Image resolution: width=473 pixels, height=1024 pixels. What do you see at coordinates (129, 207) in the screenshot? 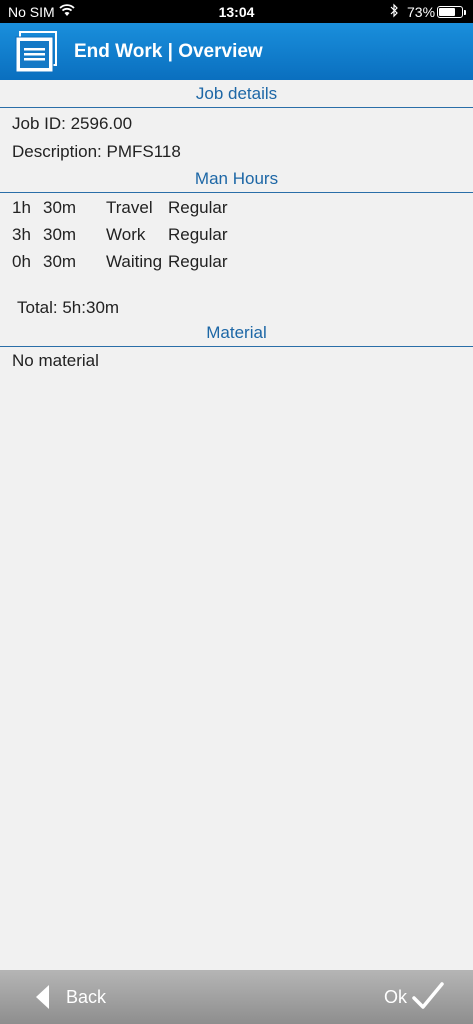
I see `work-type: Travel` at bounding box center [129, 207].